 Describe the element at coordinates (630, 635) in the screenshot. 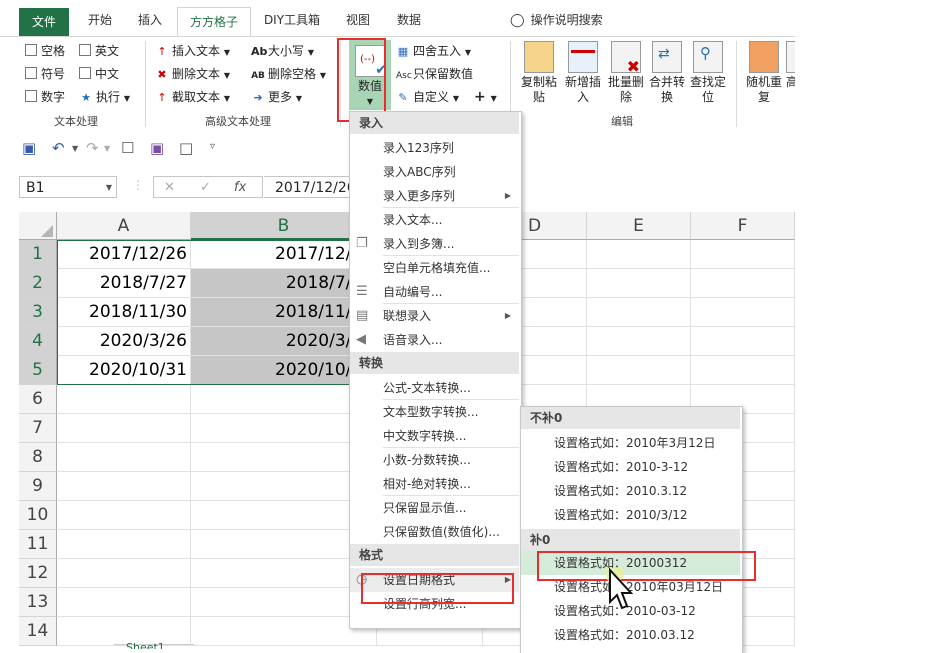

I see `submenu-item-pad-3: 设置格式如：2010.03.12` at that location.